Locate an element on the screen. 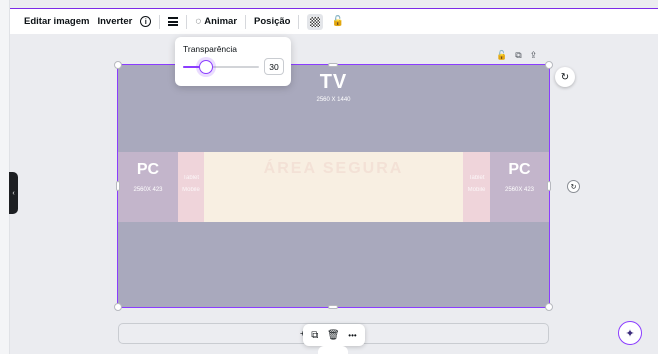 Image resolution: width=658 pixels, height=354 pixels. duplicate-icon: ⧉ is located at coordinates (314, 335).